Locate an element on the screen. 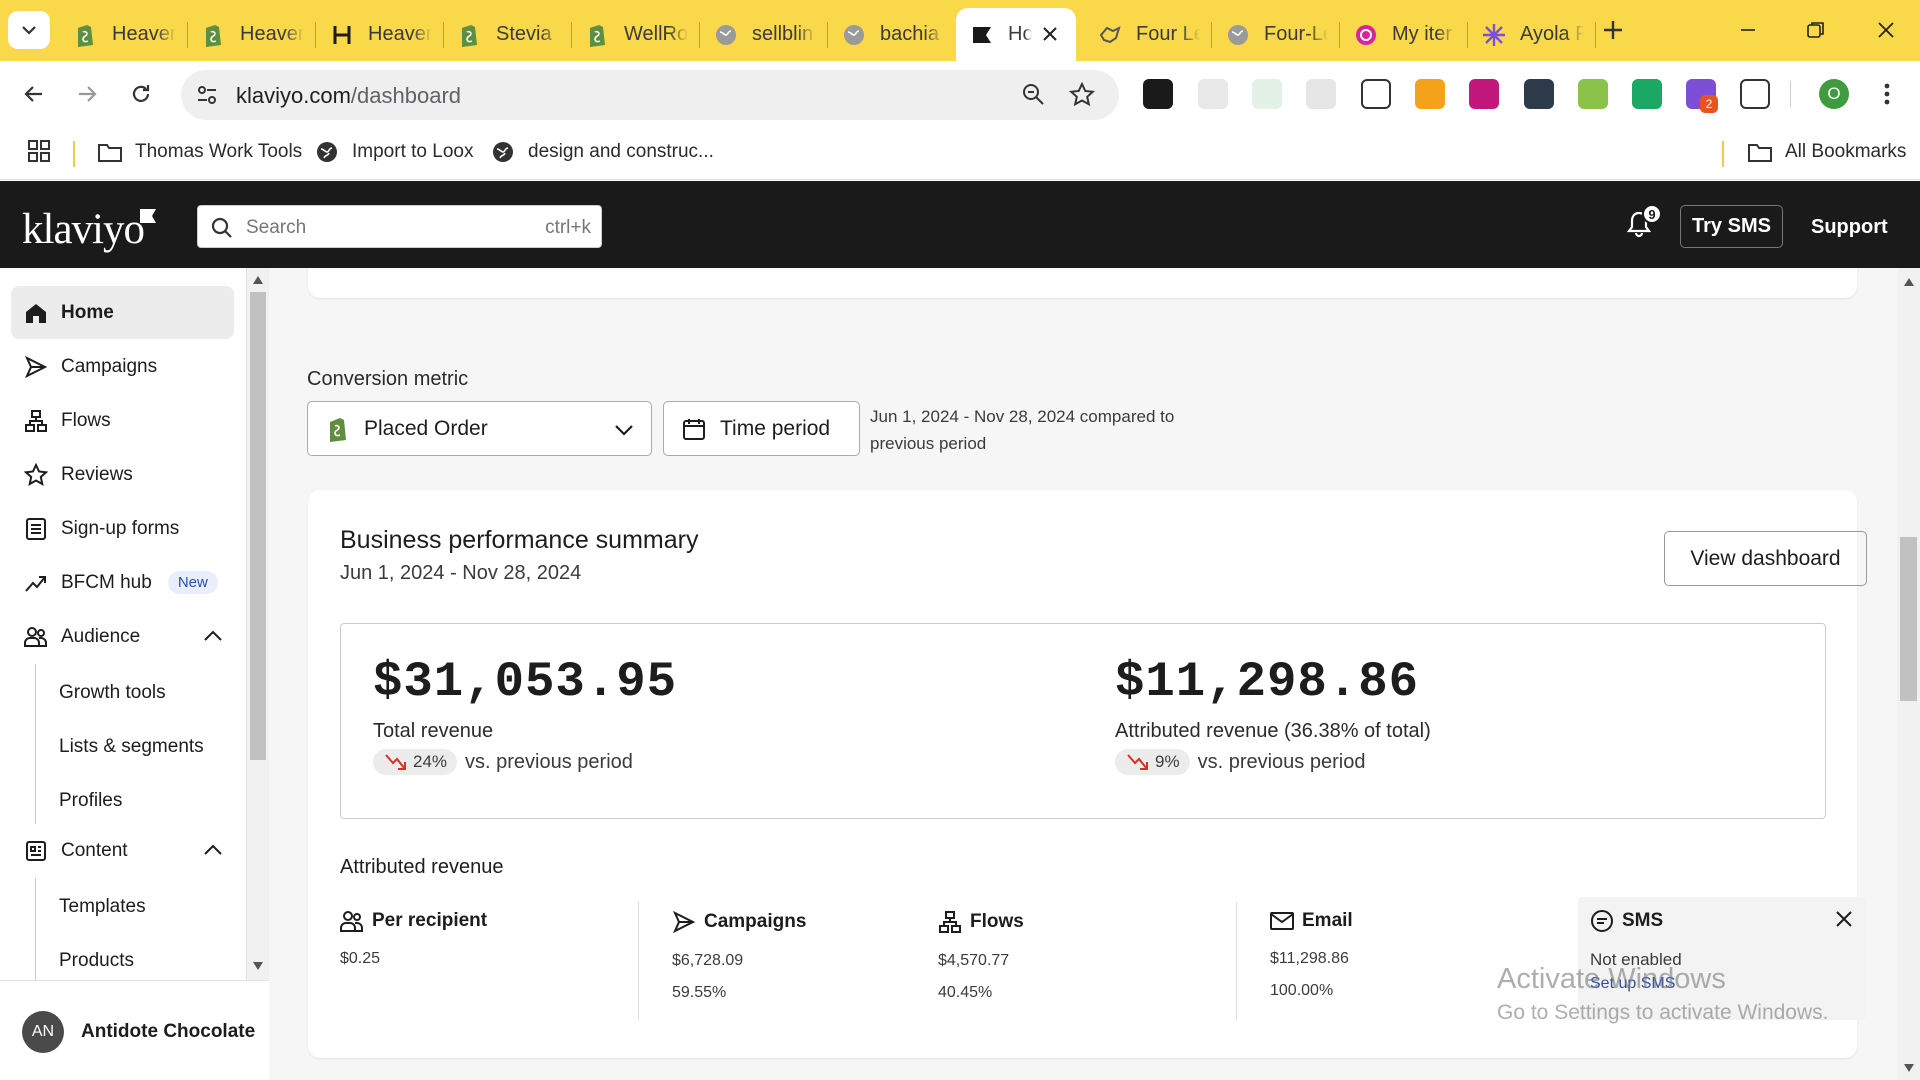 The width and height of the screenshot is (1920, 1080). all-bookmarks-button: All Bookmarks is located at coordinates (1826, 152).